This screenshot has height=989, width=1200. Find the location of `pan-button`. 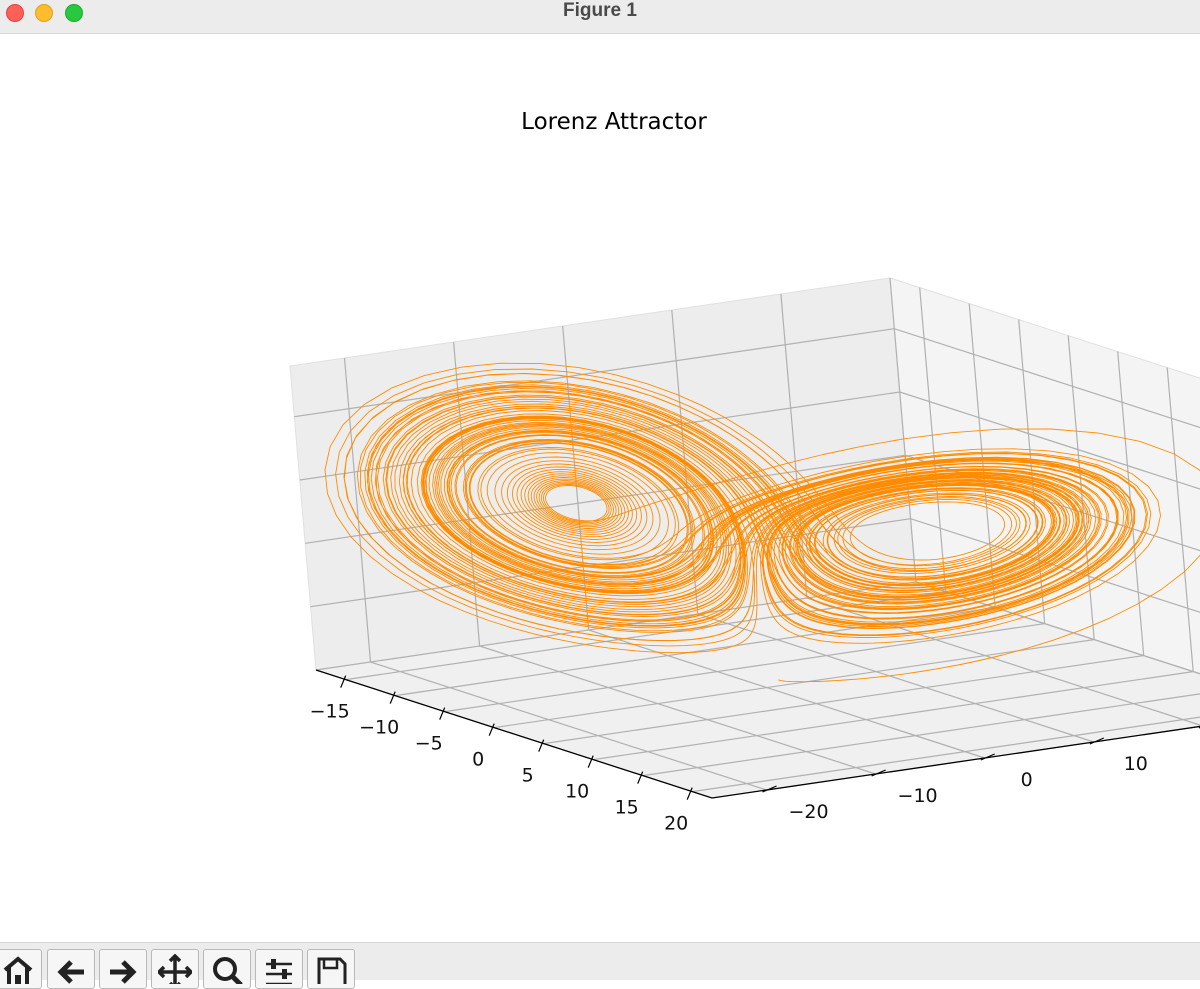

pan-button is located at coordinates (175, 969).